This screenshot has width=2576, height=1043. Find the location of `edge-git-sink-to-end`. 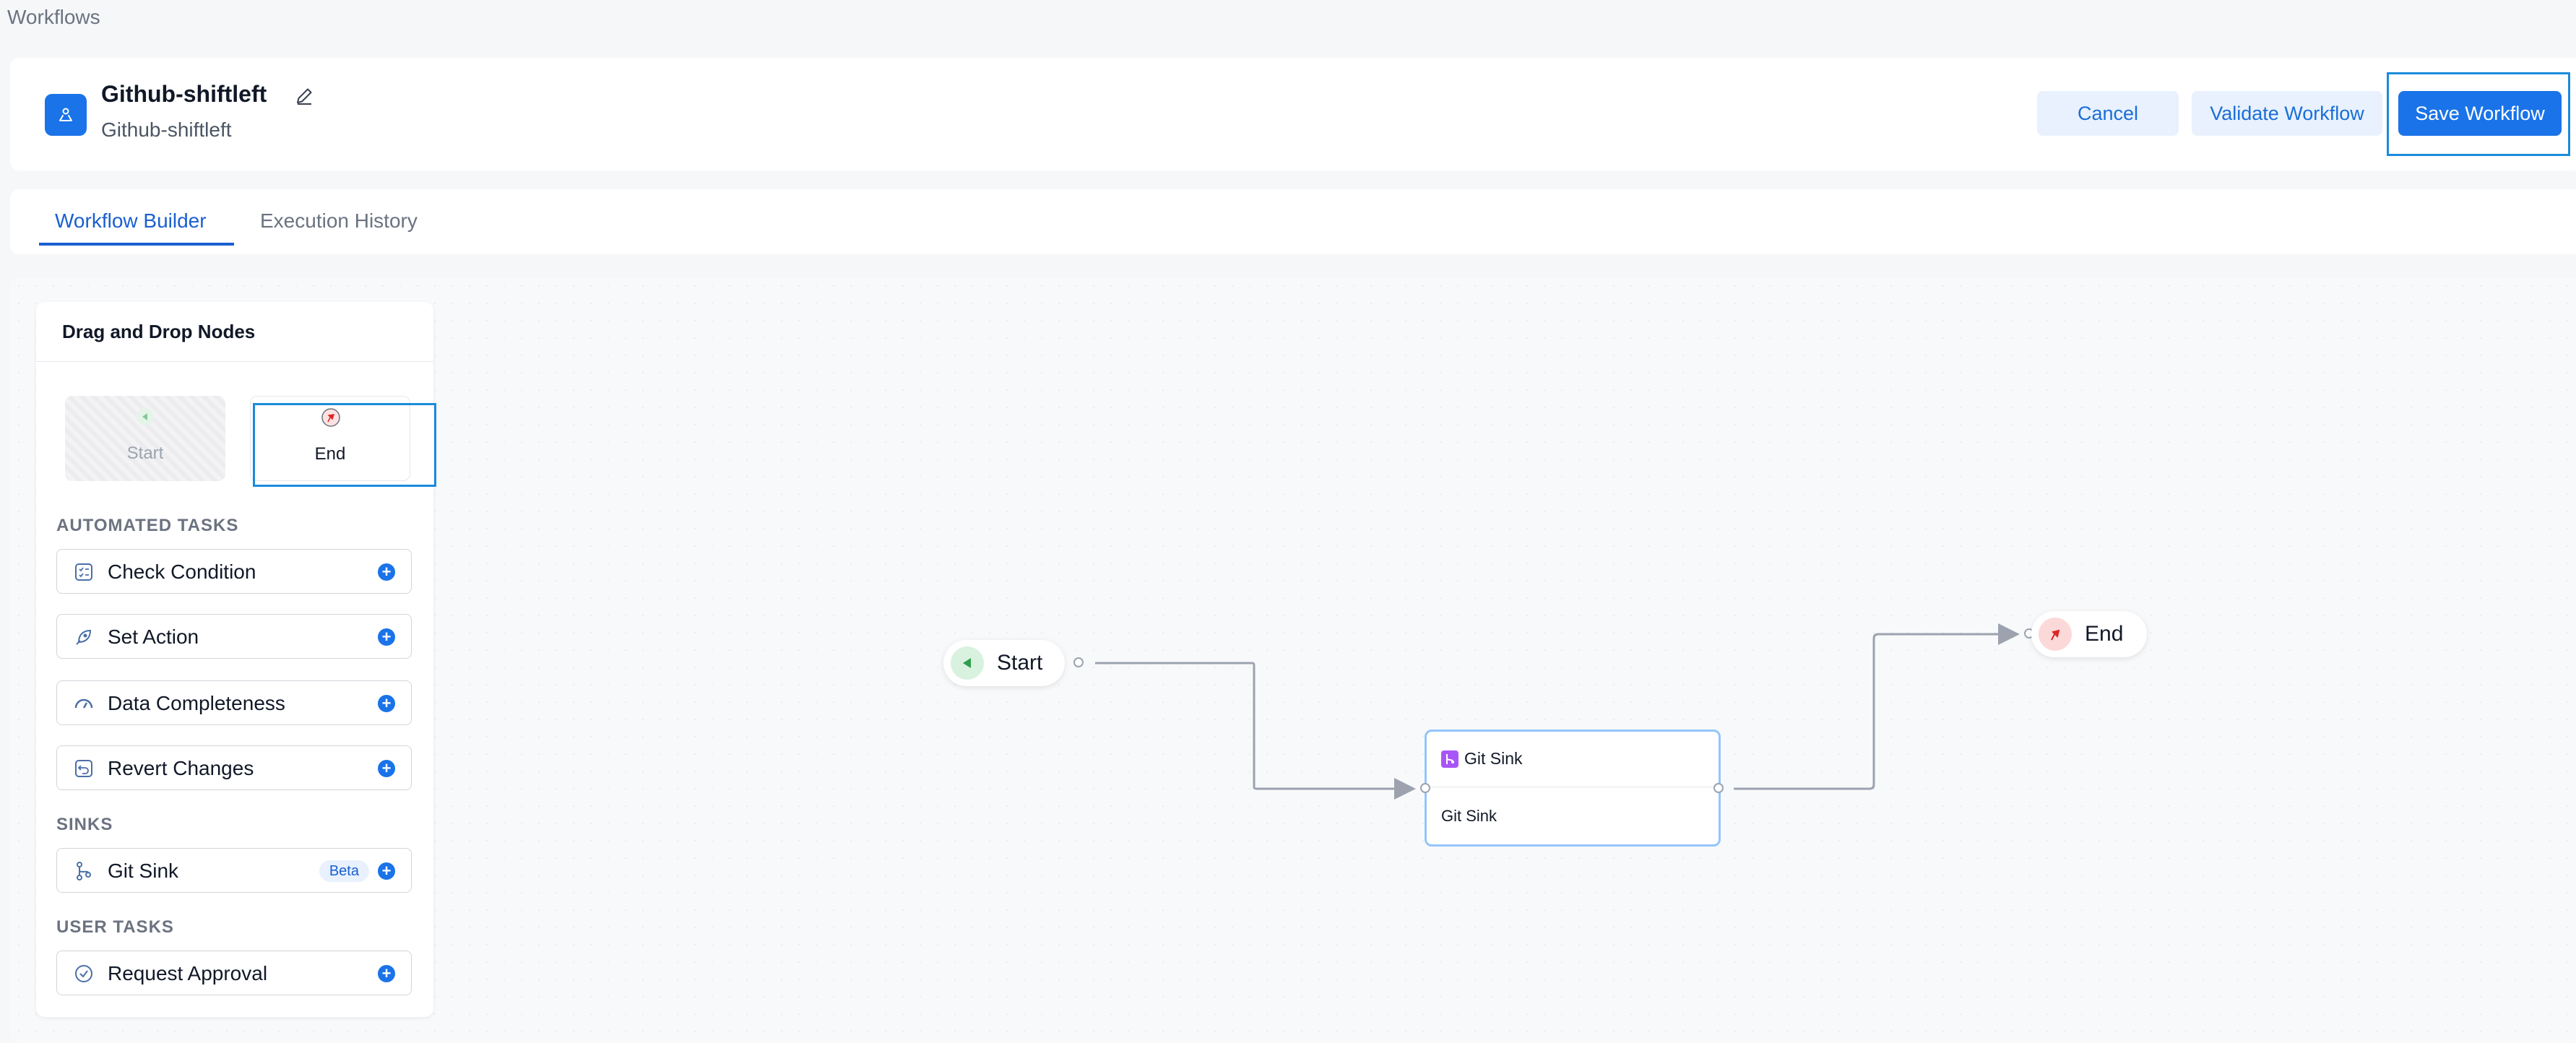

edge-git-sink-to-end is located at coordinates (1877, 707).